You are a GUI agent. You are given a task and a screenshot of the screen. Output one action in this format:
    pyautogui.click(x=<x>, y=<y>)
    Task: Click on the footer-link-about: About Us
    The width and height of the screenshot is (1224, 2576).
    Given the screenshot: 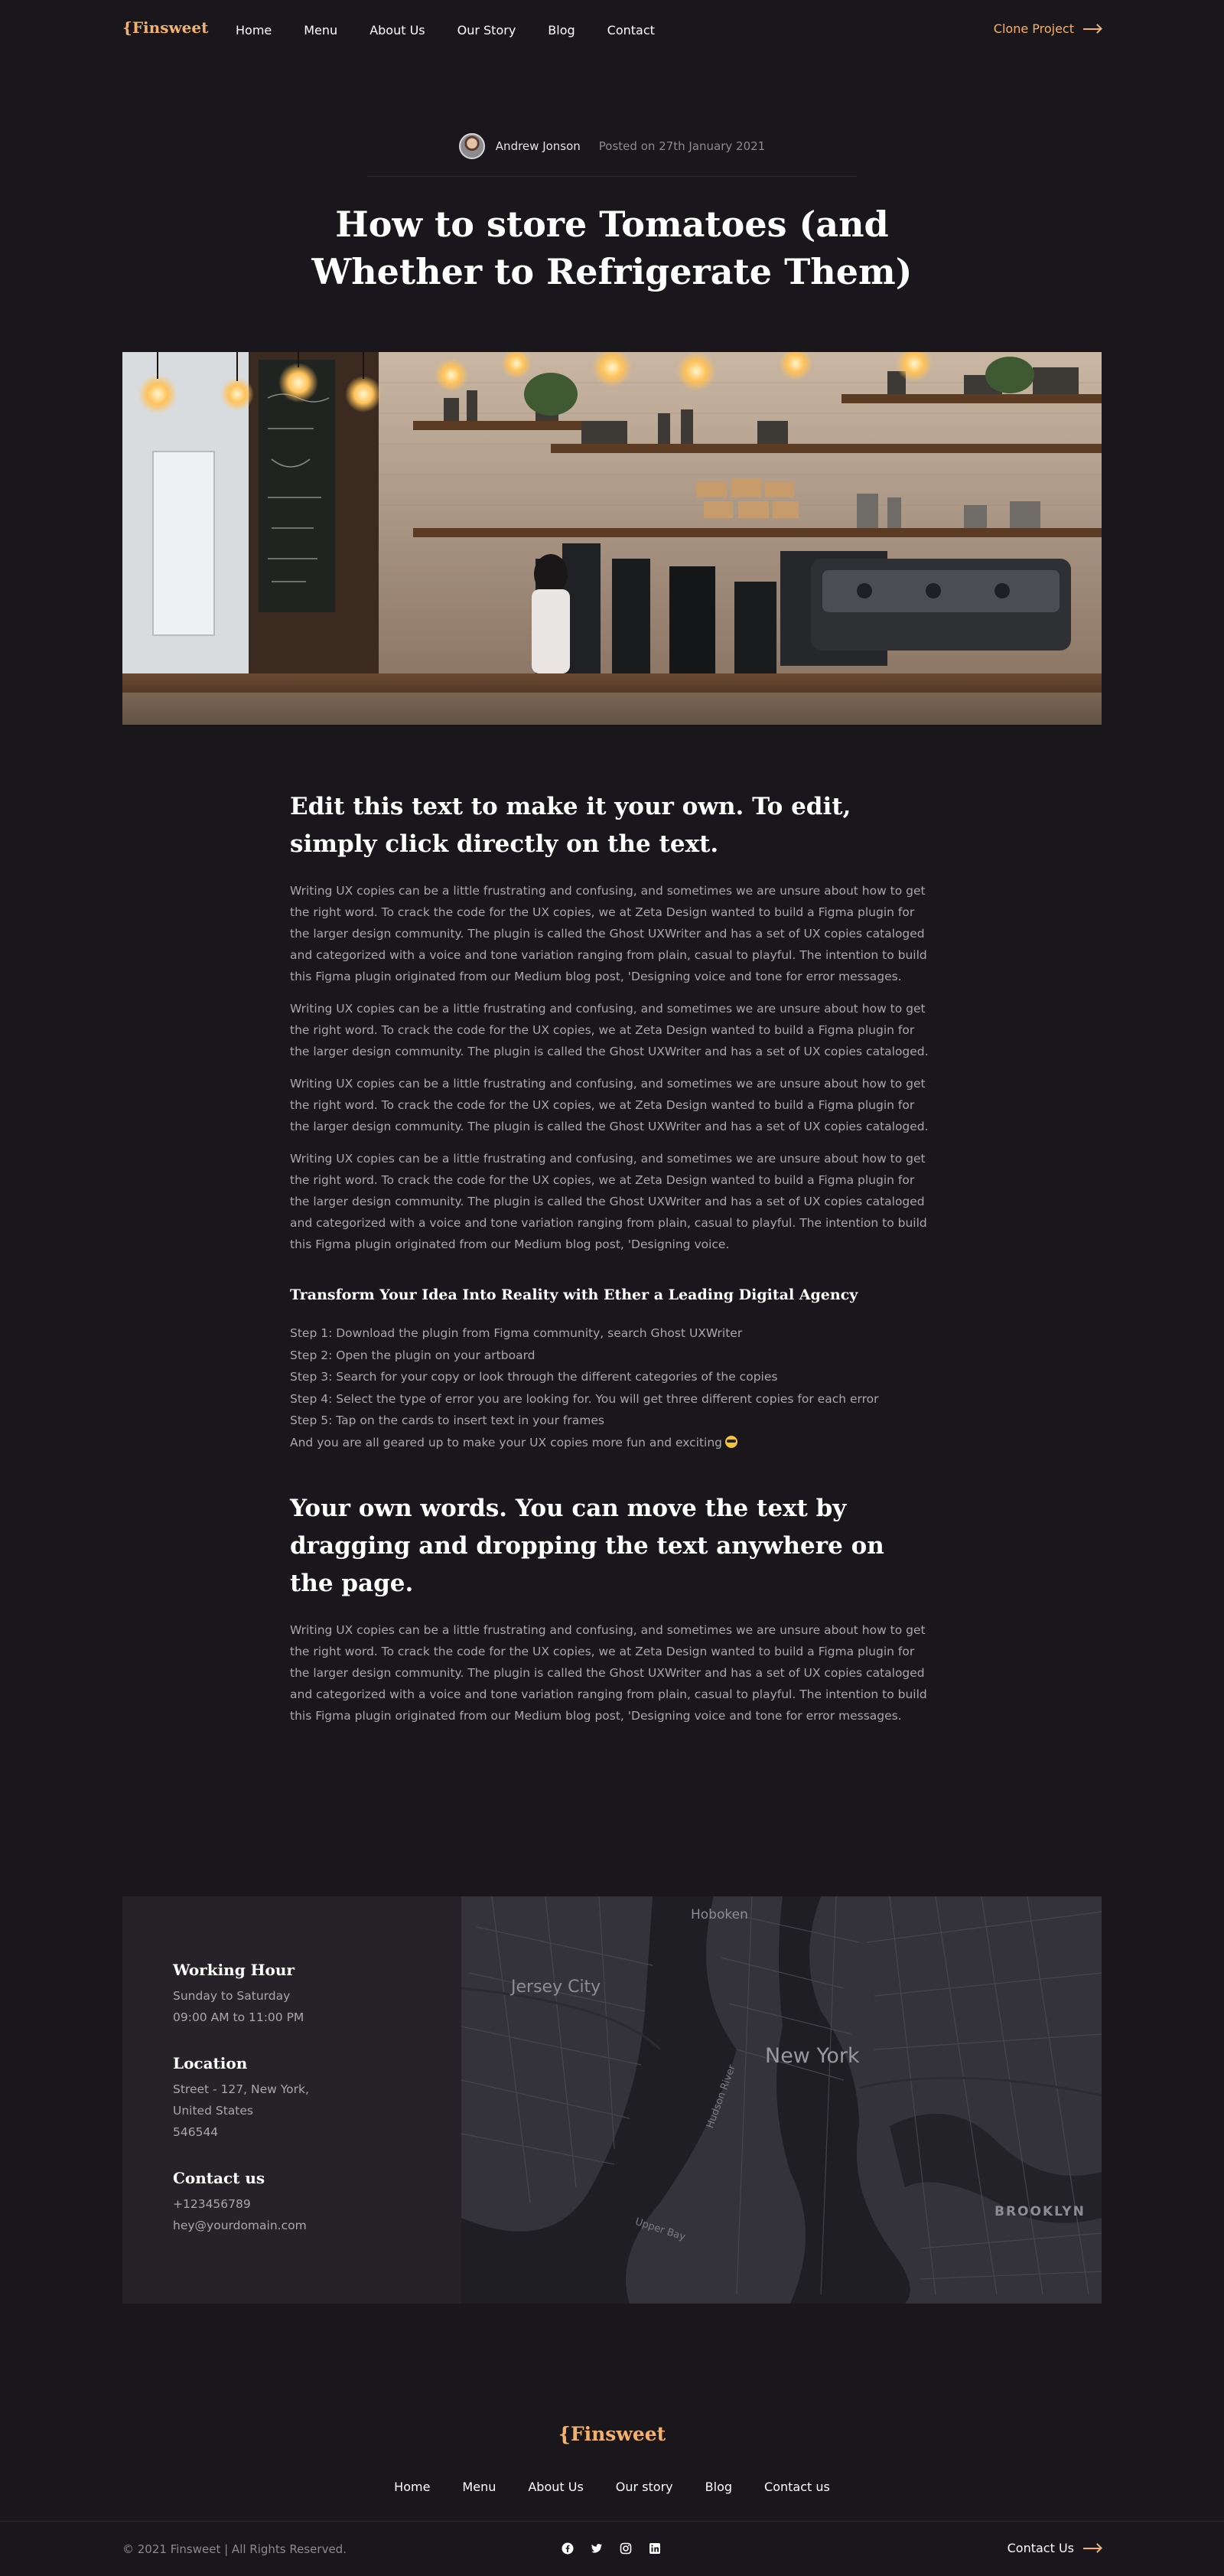 What is the action you would take?
    pyautogui.click(x=555, y=2487)
    